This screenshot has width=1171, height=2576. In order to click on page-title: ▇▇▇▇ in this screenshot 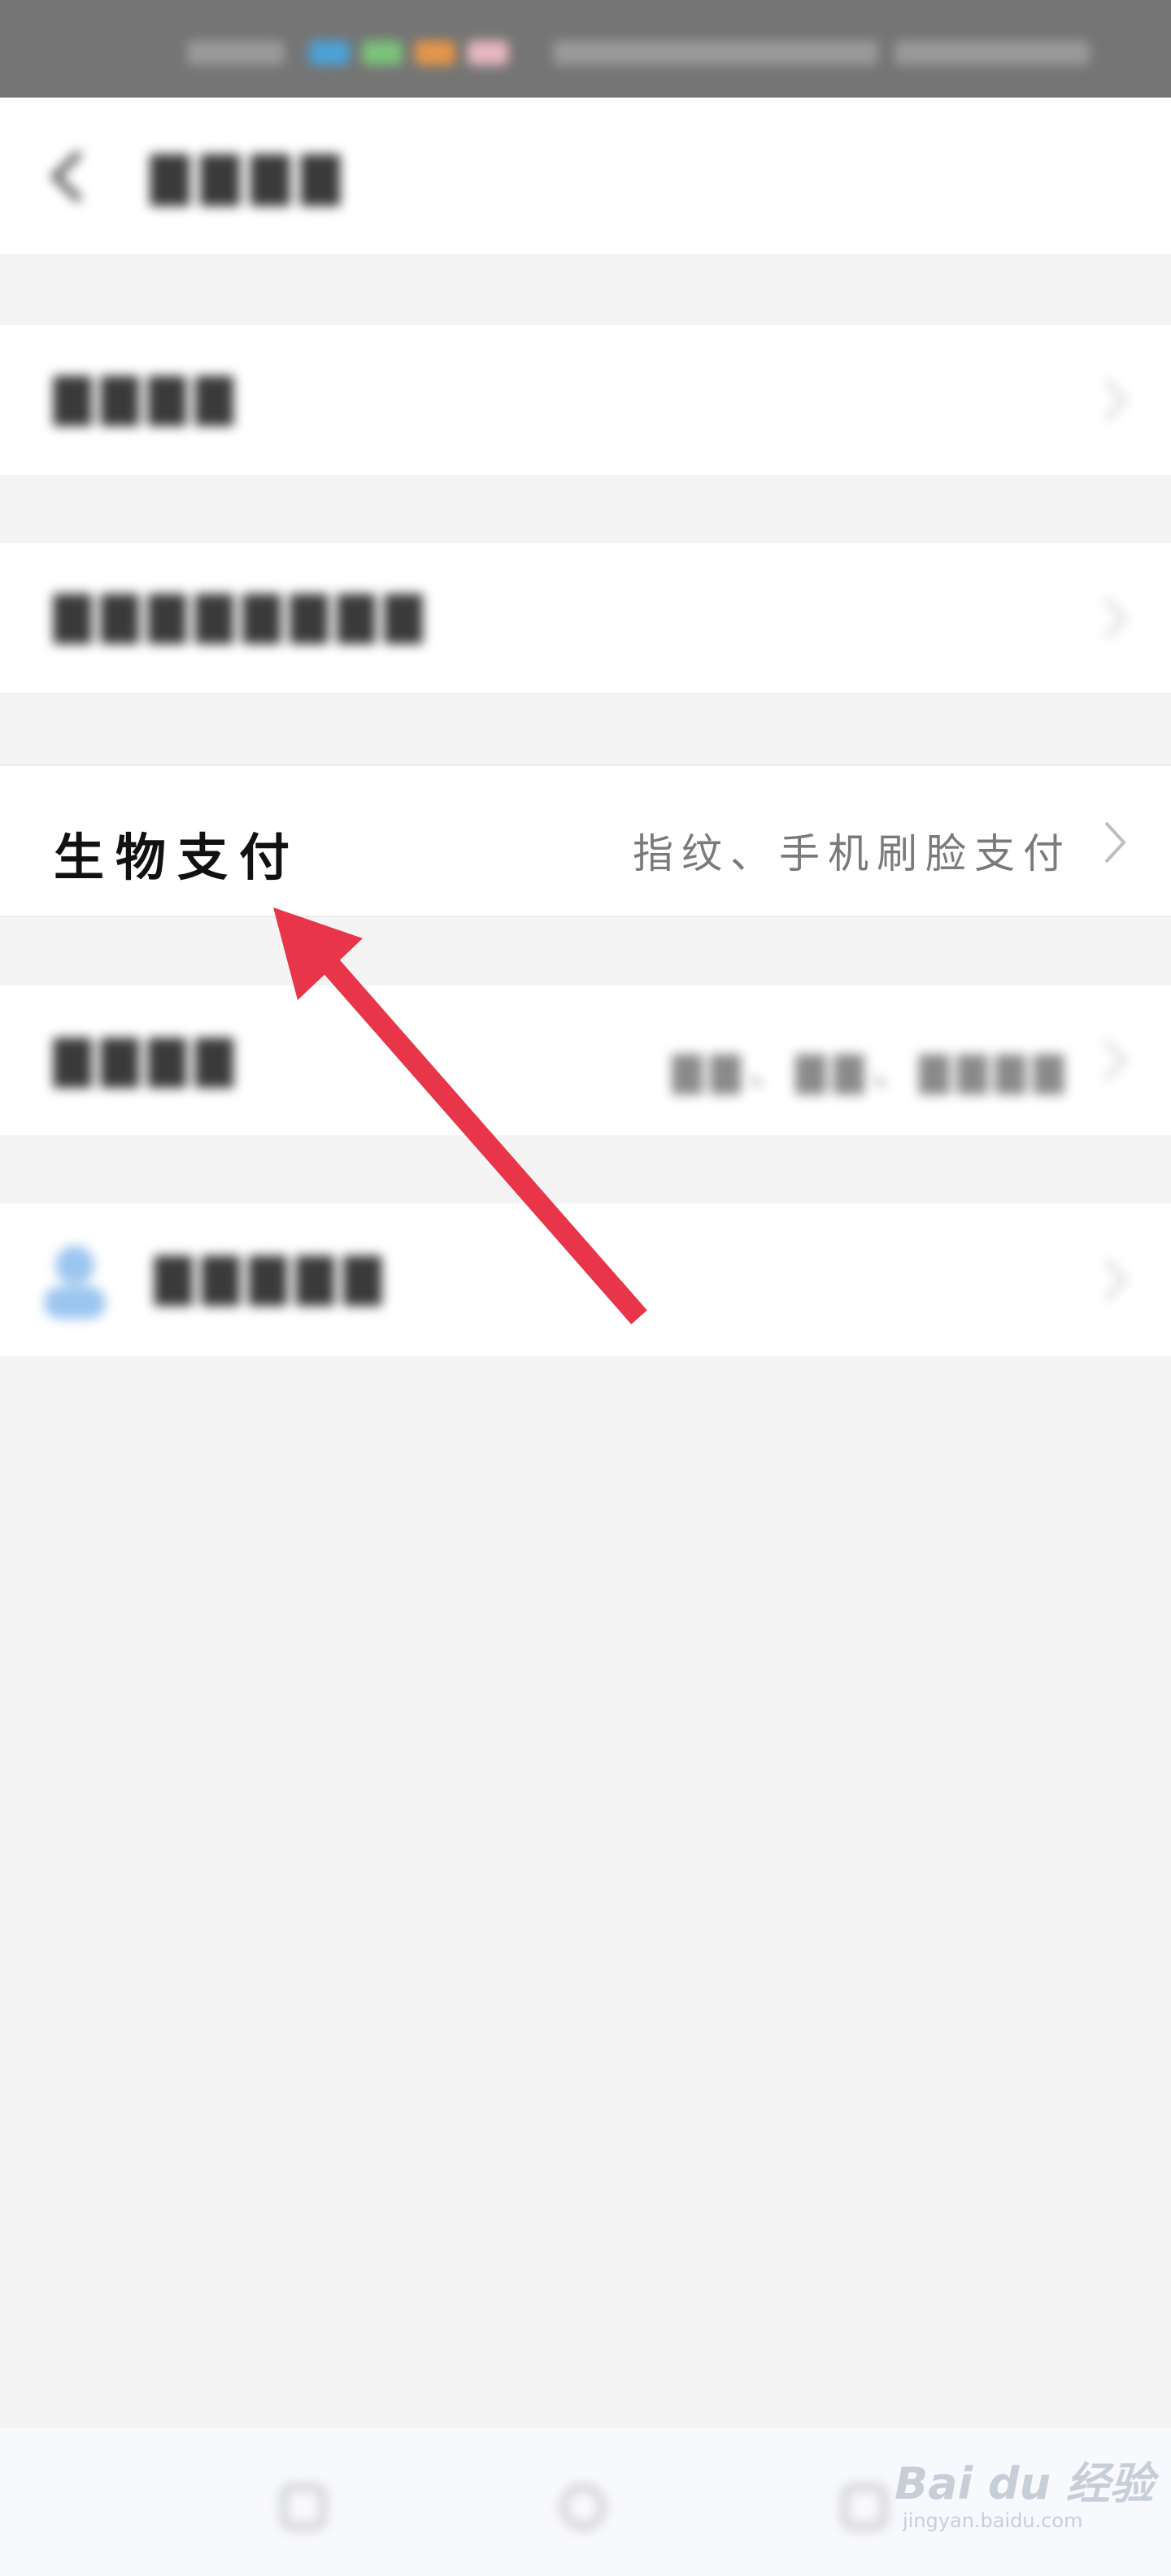, I will do `click(251, 176)`.